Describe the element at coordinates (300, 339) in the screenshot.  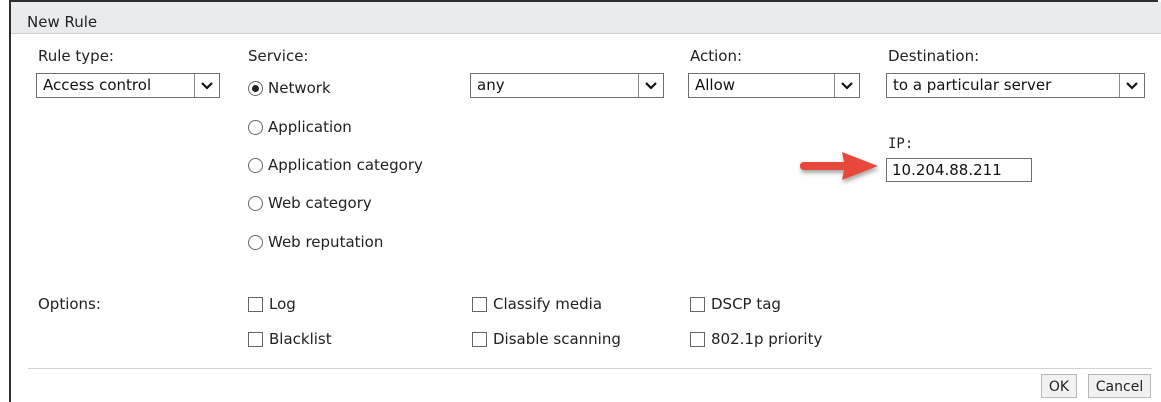
I see `checkbox-blacklist-label: Blacklist` at that location.